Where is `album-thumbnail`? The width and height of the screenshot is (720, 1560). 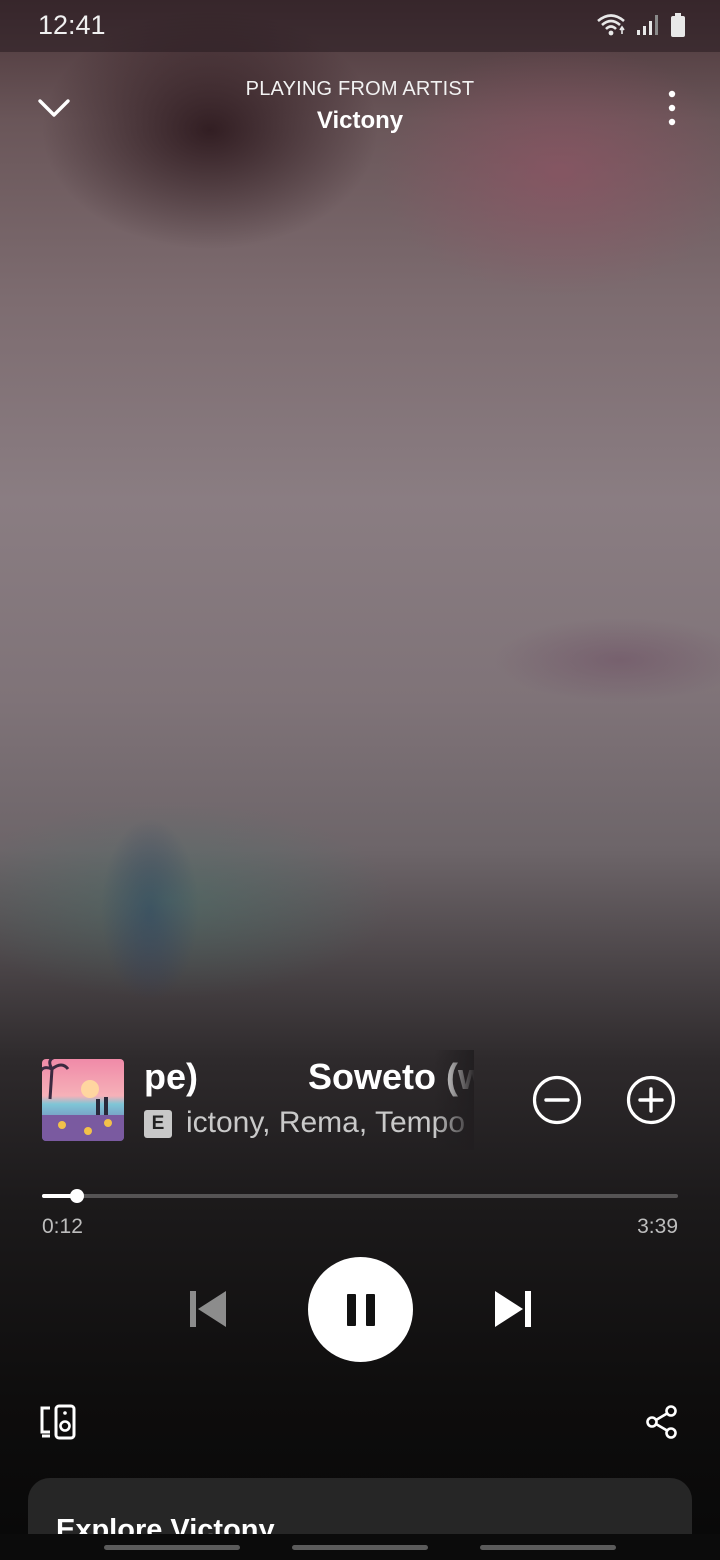 album-thumbnail is located at coordinates (83, 1100).